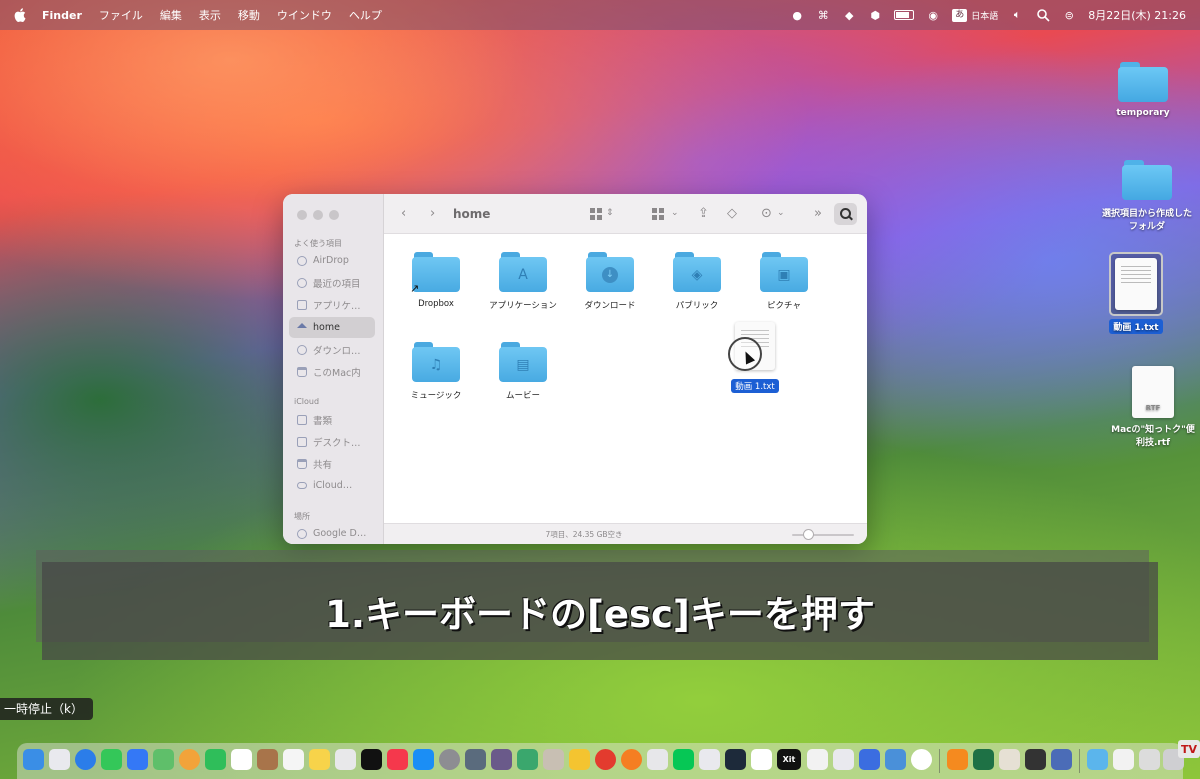 This screenshot has width=1200, height=779. I want to click on menu-go: 移動, so click(249, 15).